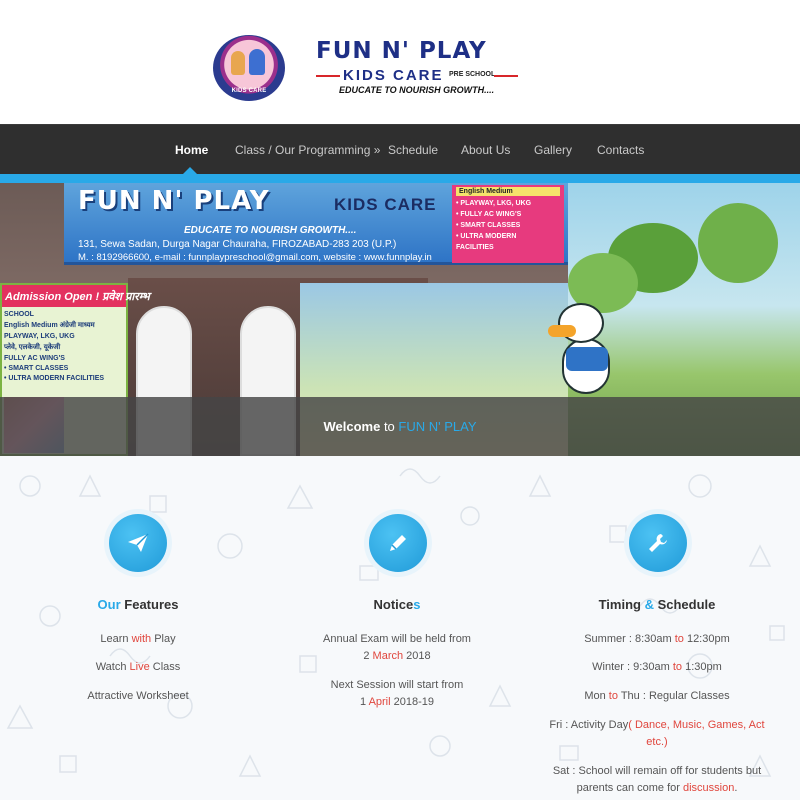 This screenshot has width=800, height=800. I want to click on text-part: Annual Exam will be held from, so click(397, 639).